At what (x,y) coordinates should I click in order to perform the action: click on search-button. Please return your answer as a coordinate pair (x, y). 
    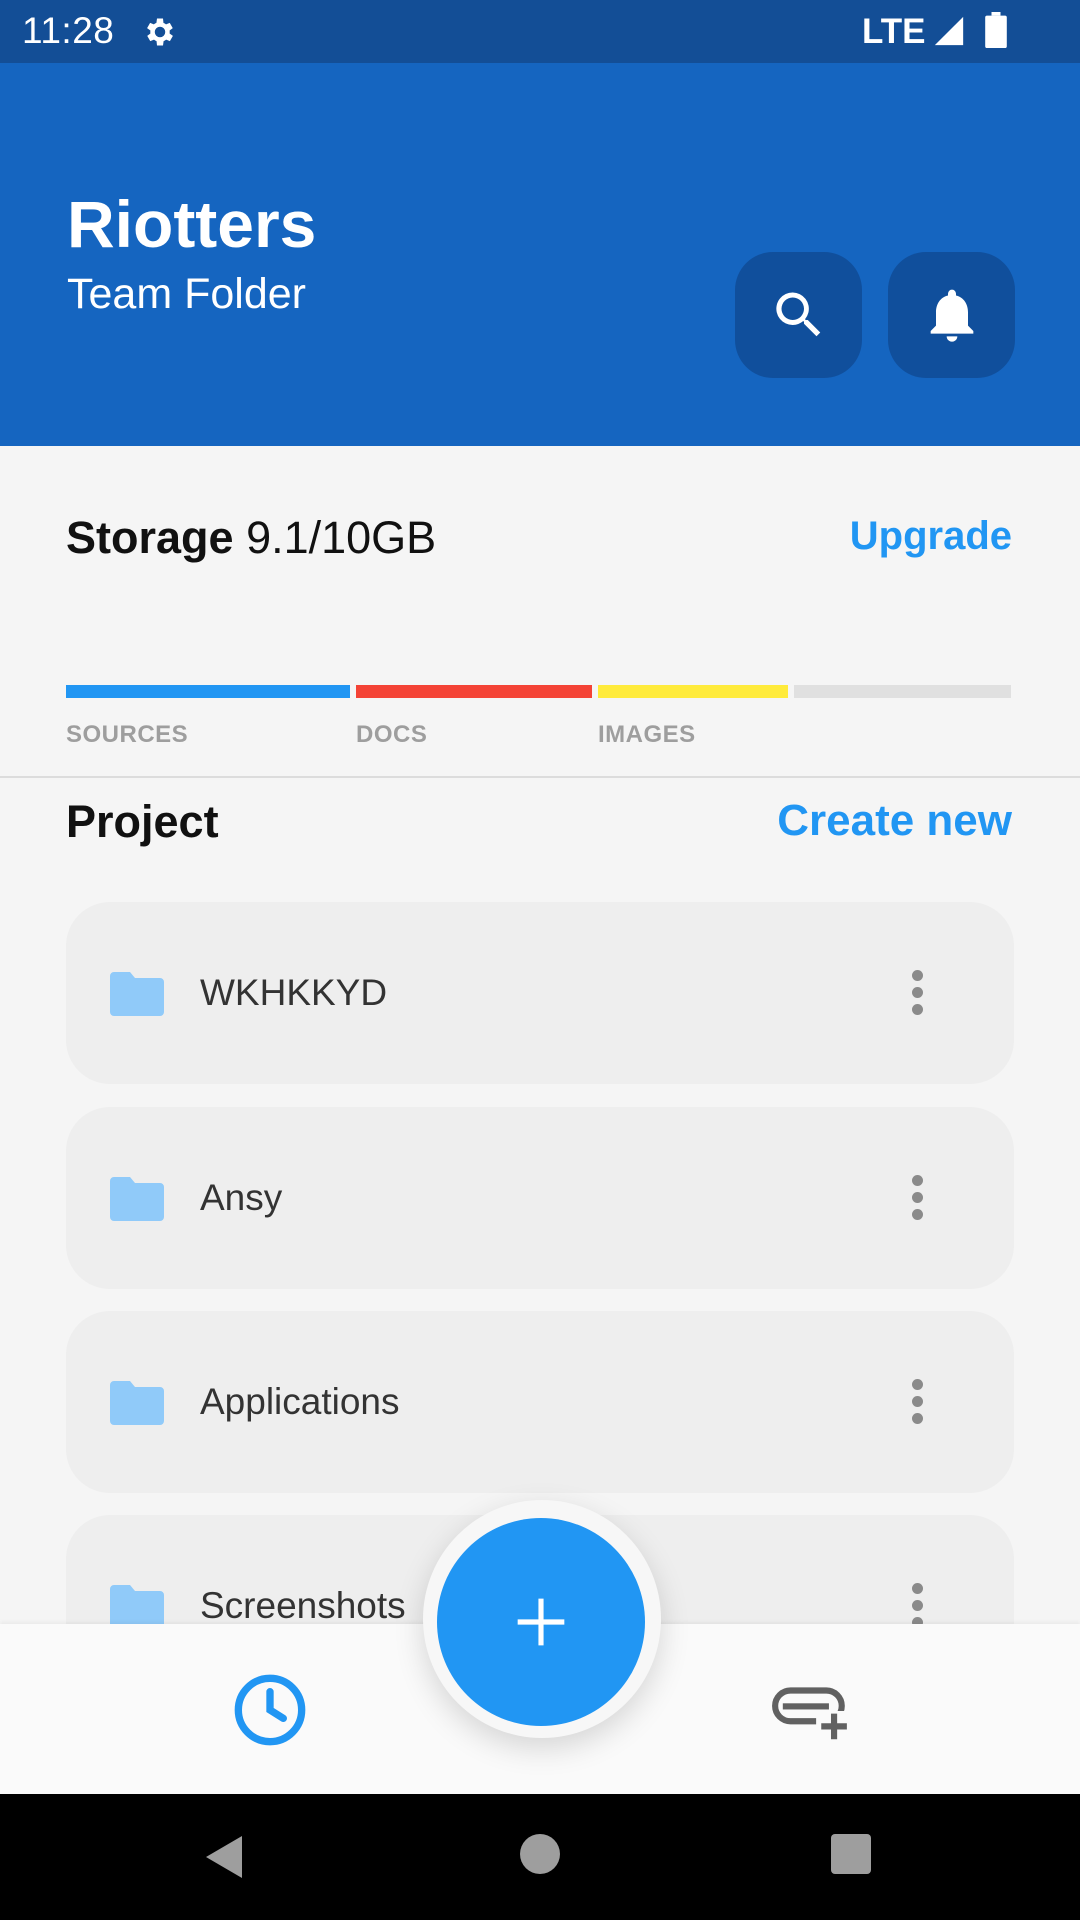
    Looking at the image, I should click on (798, 315).